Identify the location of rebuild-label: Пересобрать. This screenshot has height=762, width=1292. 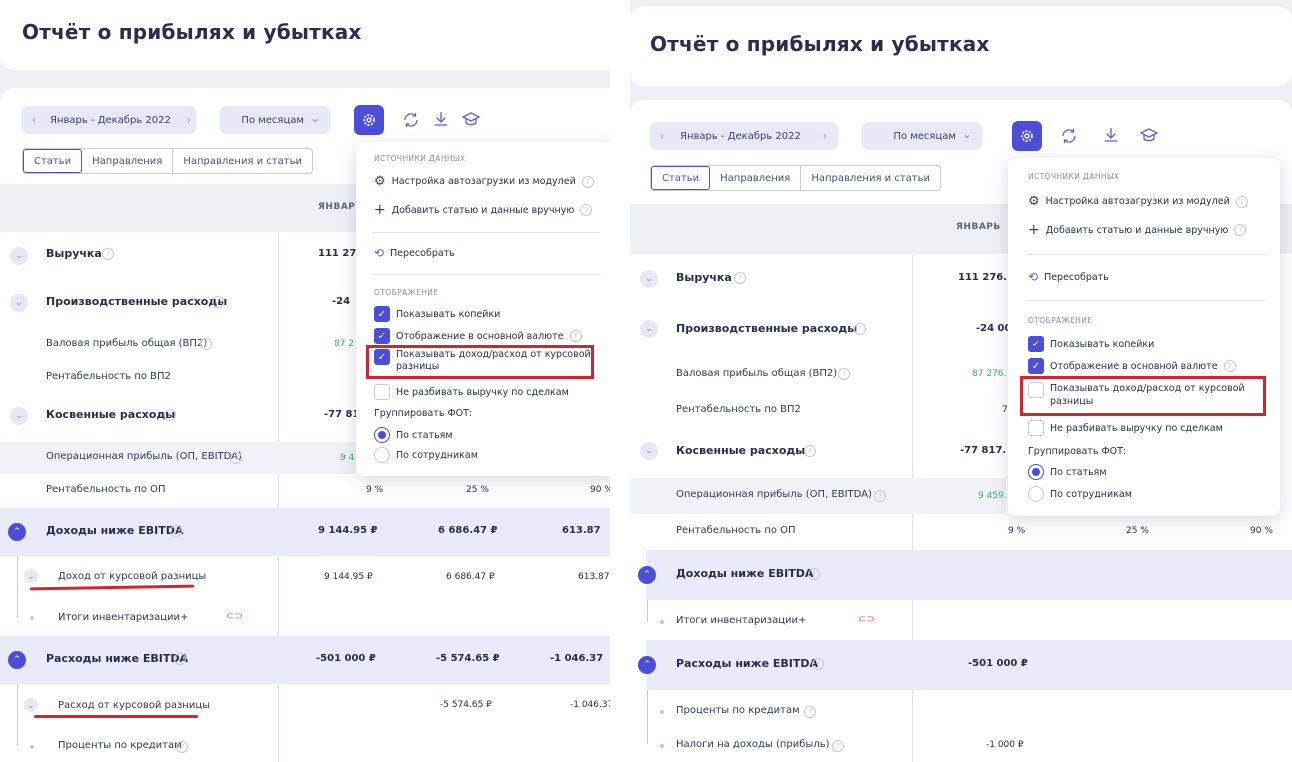
(422, 253).